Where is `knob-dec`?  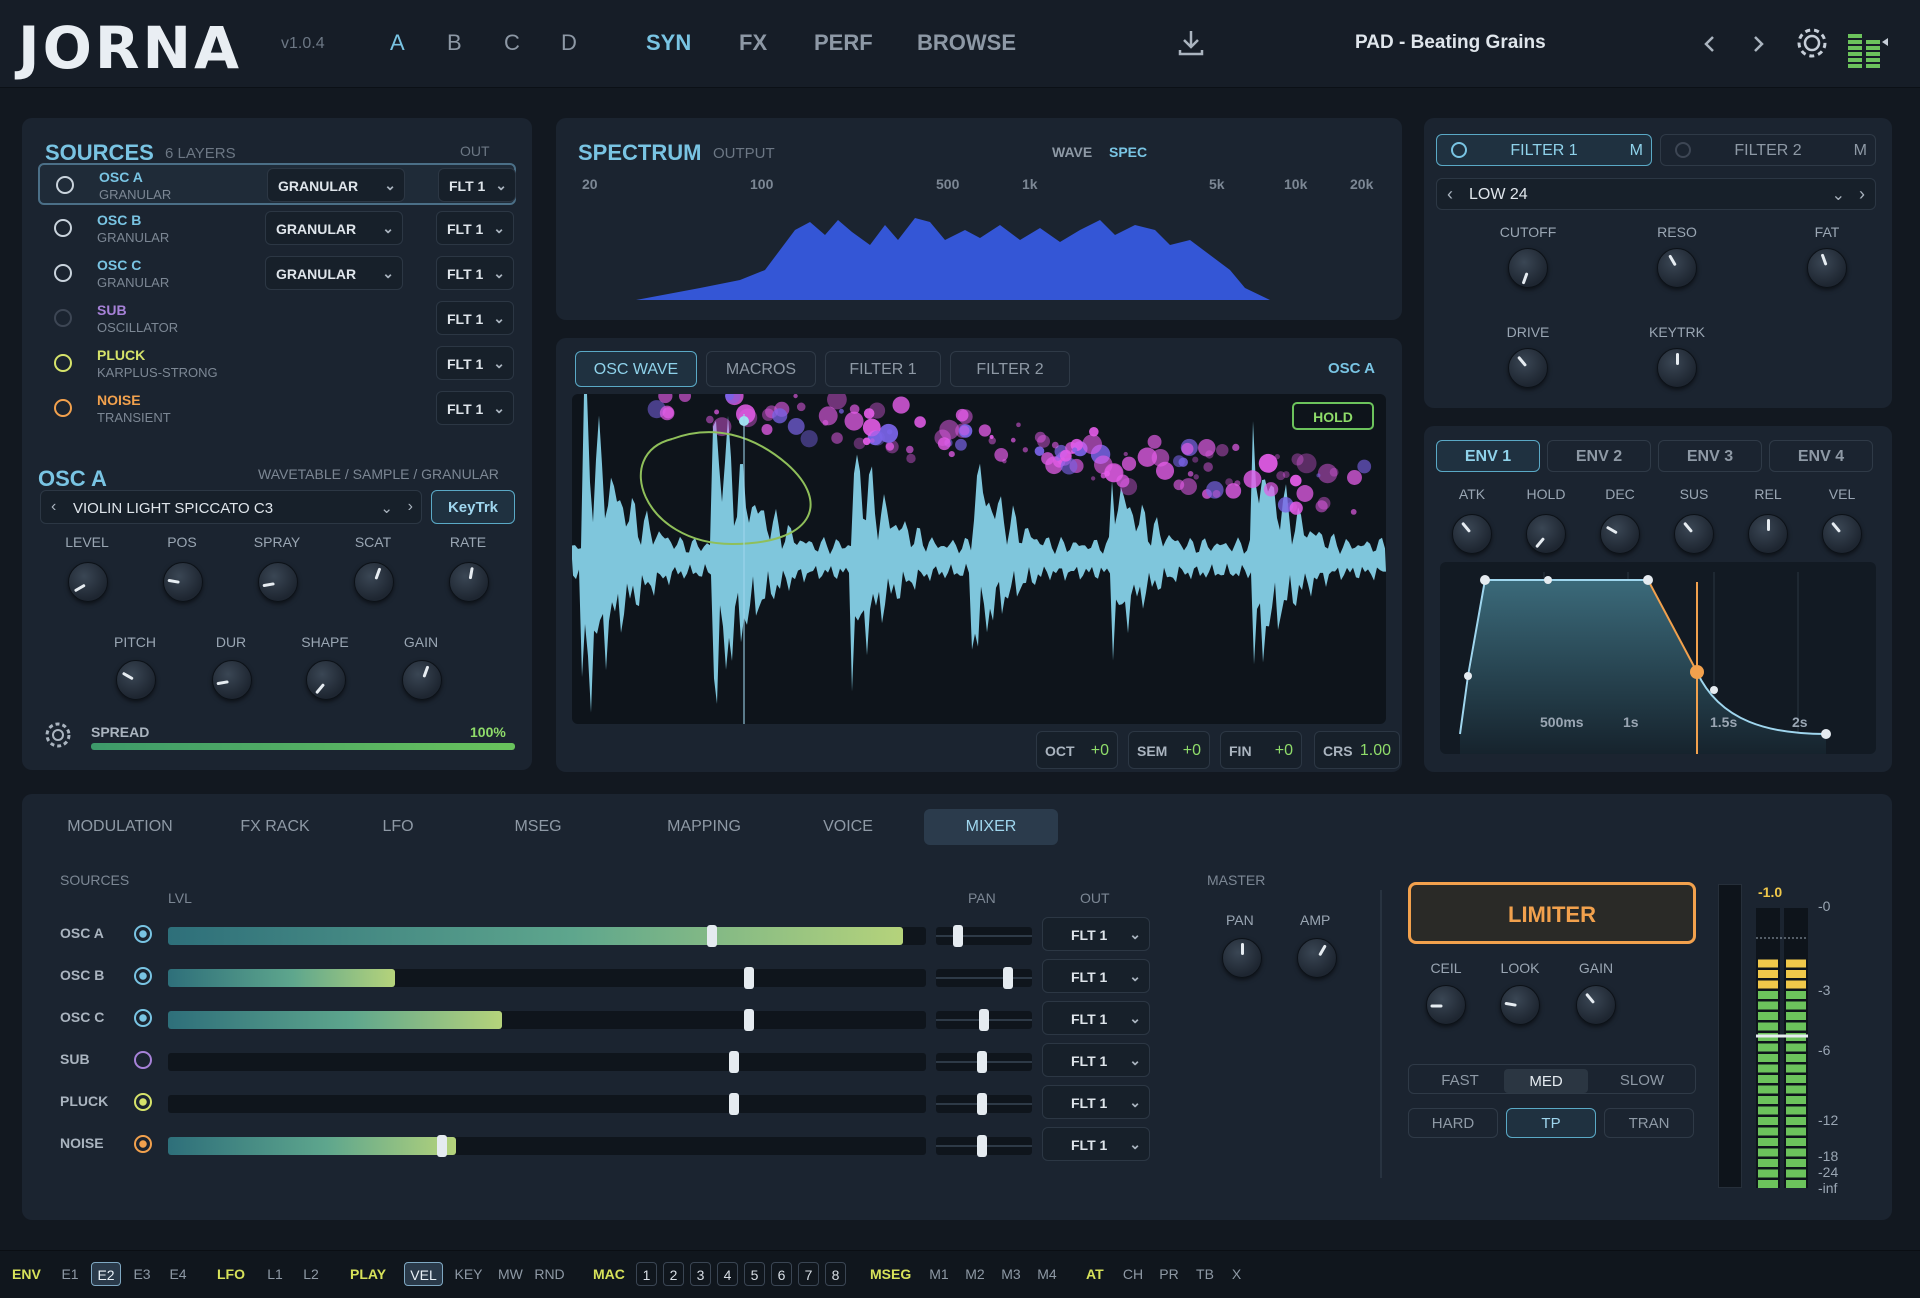 knob-dec is located at coordinates (1620, 534).